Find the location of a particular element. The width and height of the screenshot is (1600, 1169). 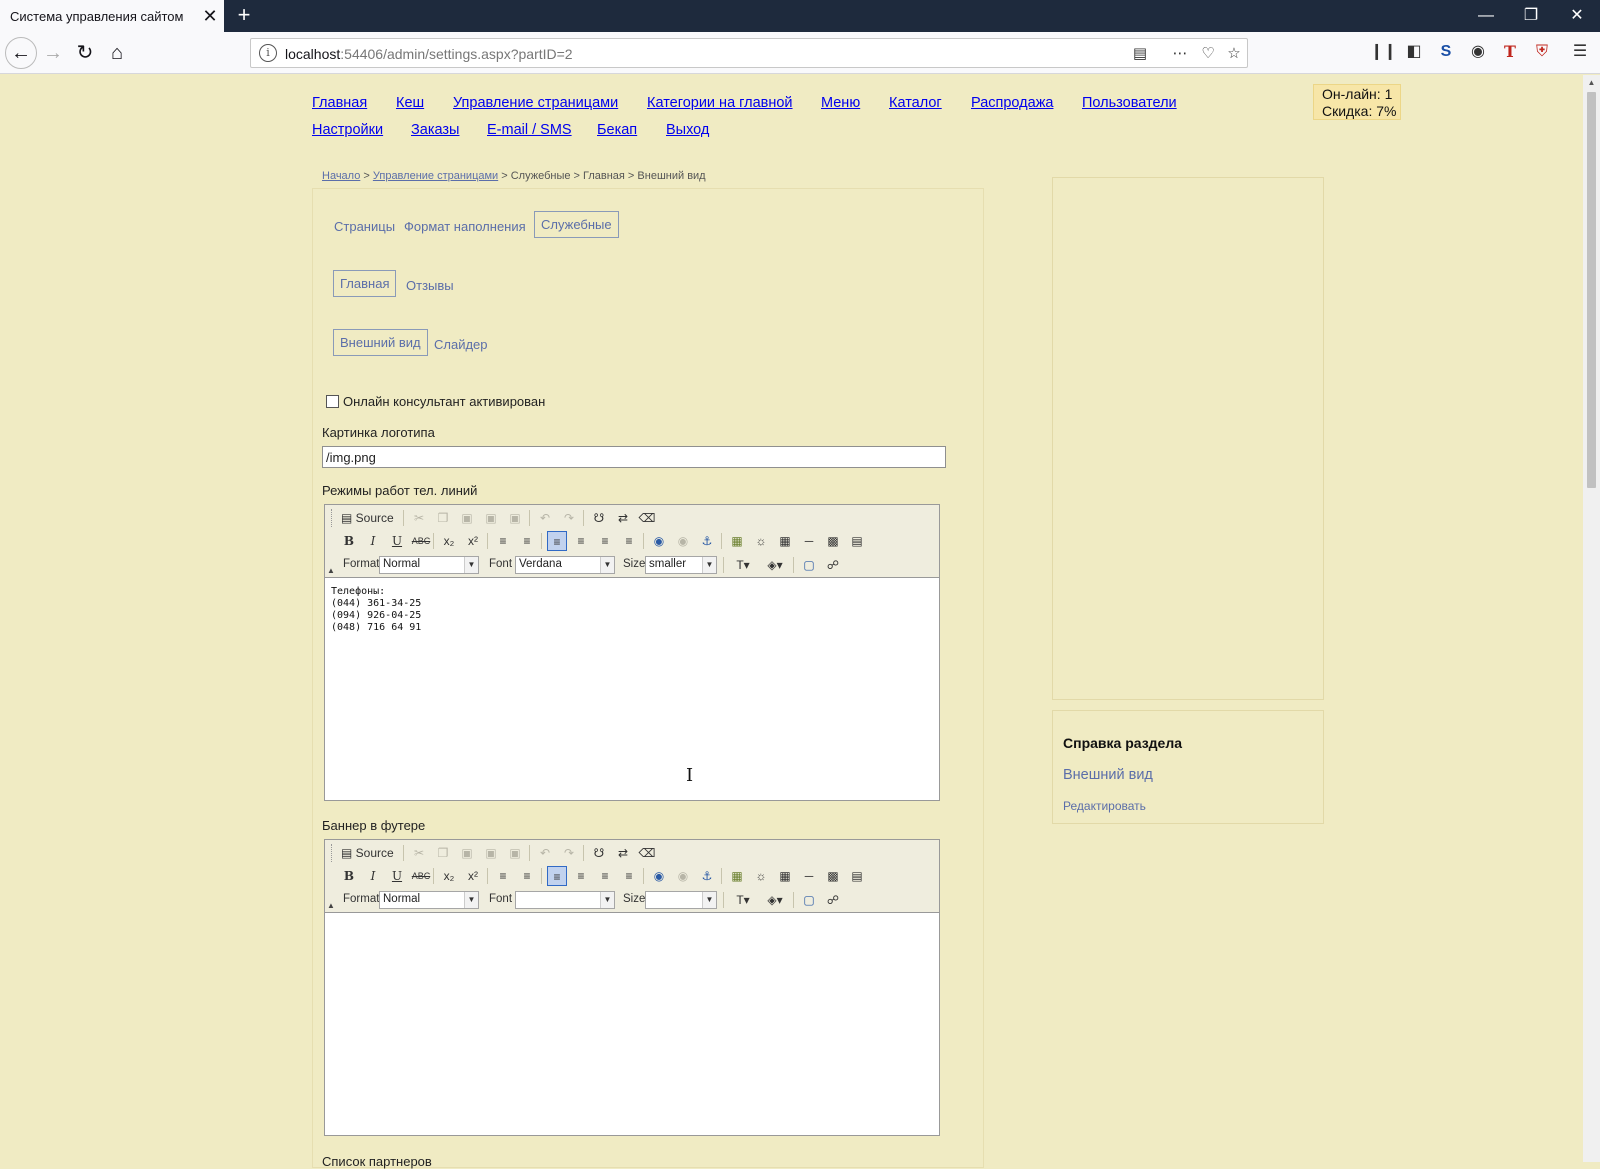

info-icon: i is located at coordinates (268, 53).